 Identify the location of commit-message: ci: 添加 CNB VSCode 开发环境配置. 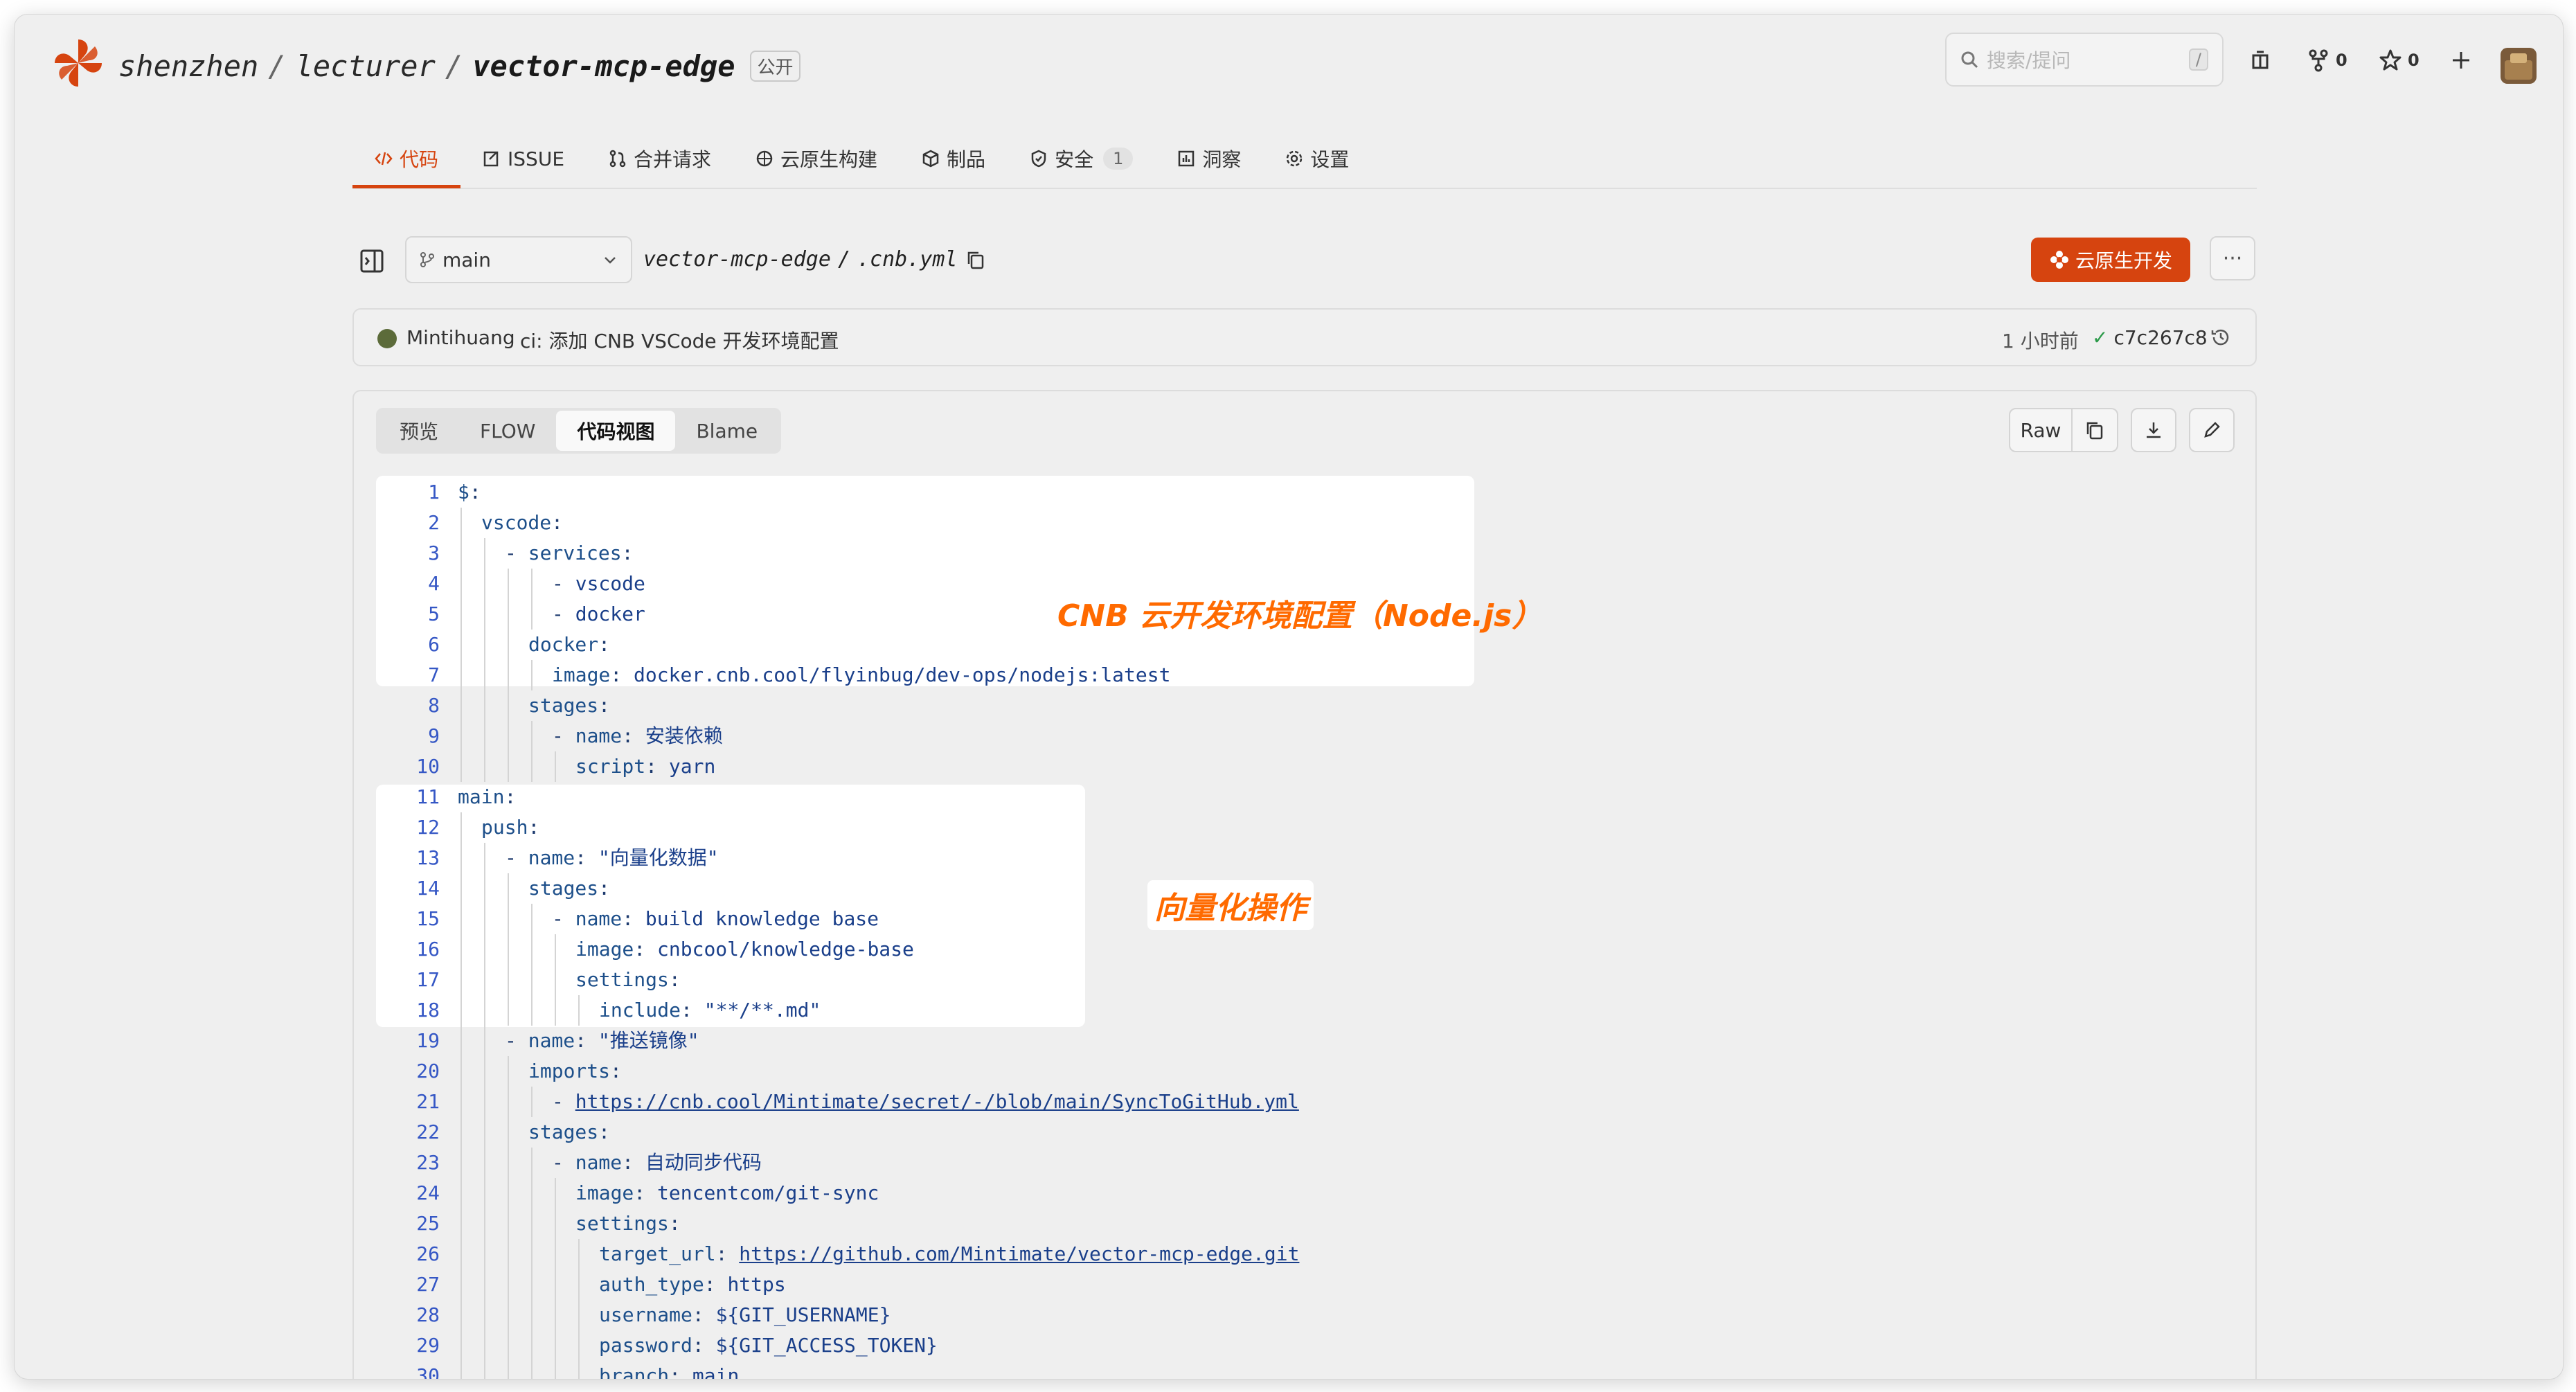
(679, 340).